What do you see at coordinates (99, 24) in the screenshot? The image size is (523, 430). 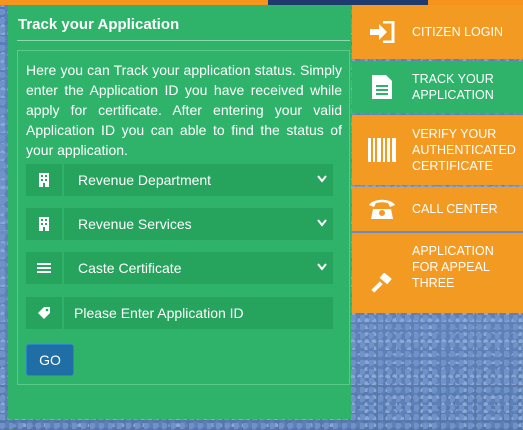 I see `panel-title: Track your Application` at bounding box center [99, 24].